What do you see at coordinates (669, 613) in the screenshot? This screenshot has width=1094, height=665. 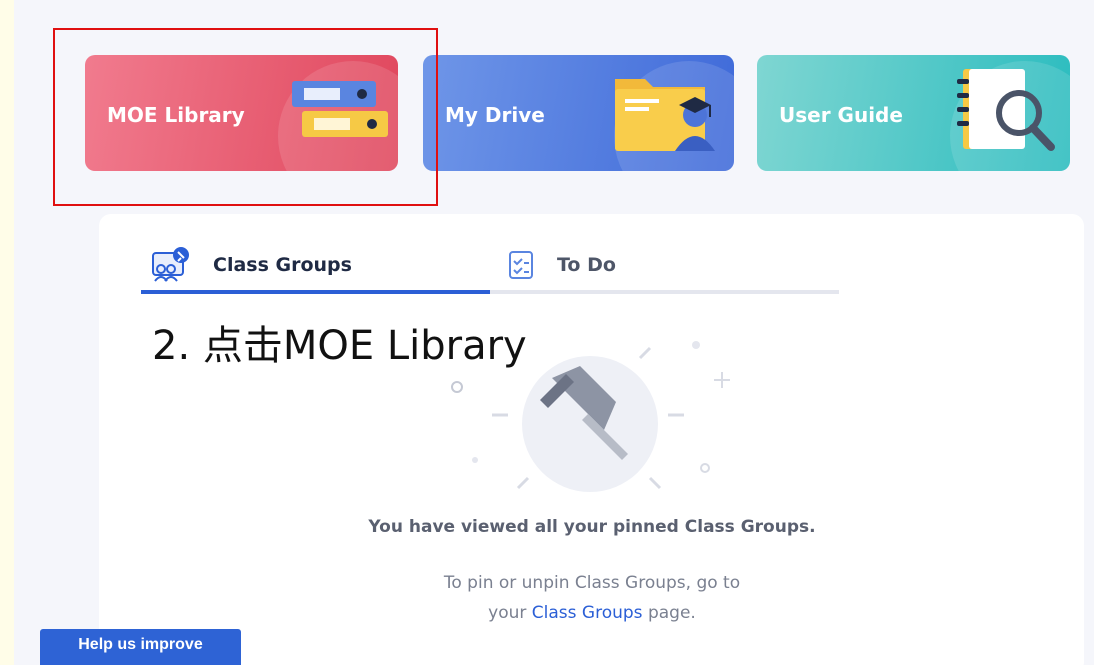 I see `empty-state-line2-suffix: page.` at bounding box center [669, 613].